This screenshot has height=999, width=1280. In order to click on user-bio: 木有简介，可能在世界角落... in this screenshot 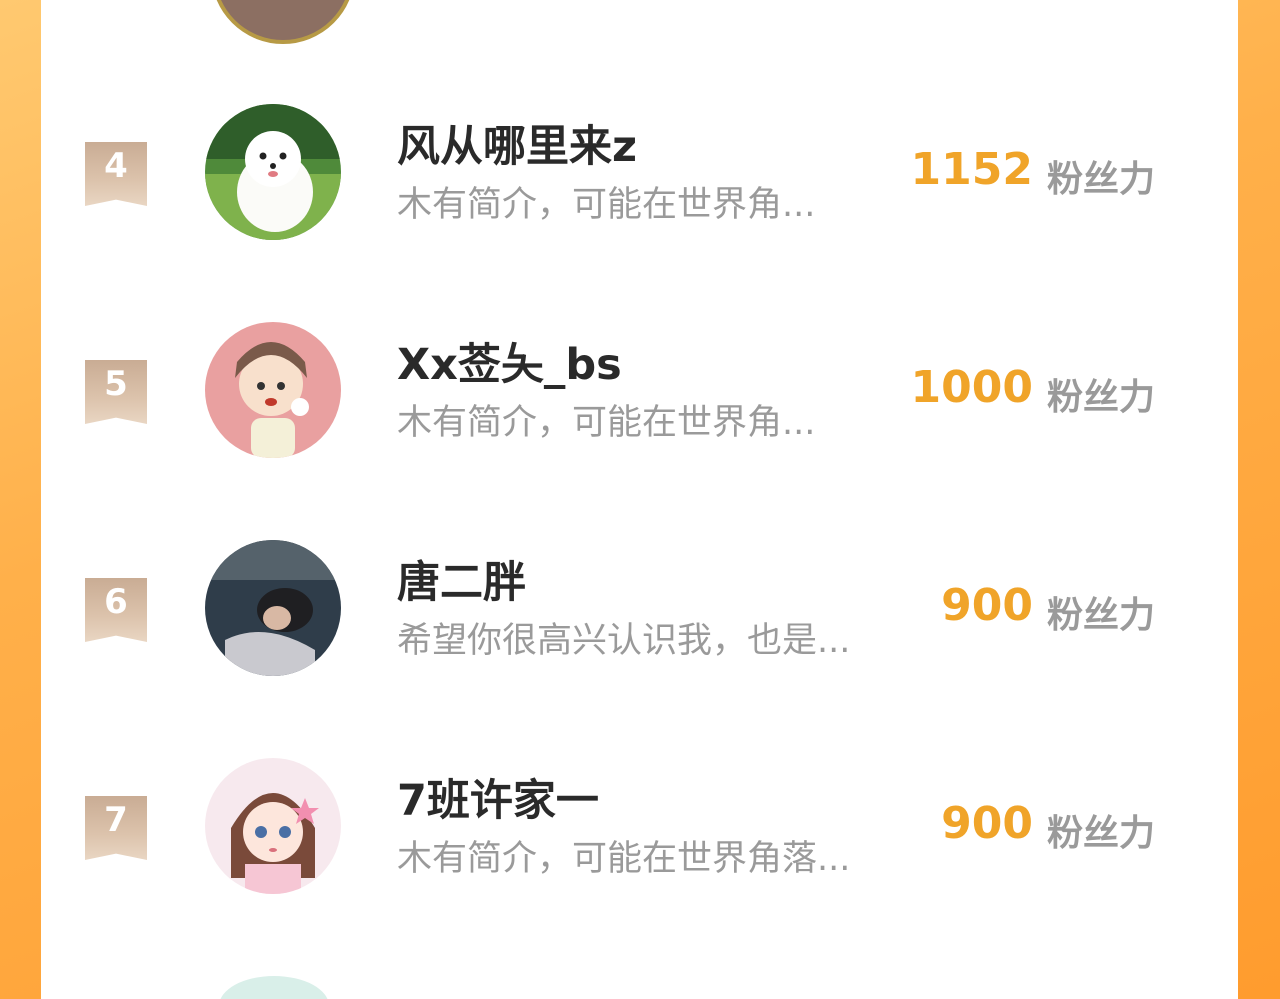, I will do `click(624, 859)`.